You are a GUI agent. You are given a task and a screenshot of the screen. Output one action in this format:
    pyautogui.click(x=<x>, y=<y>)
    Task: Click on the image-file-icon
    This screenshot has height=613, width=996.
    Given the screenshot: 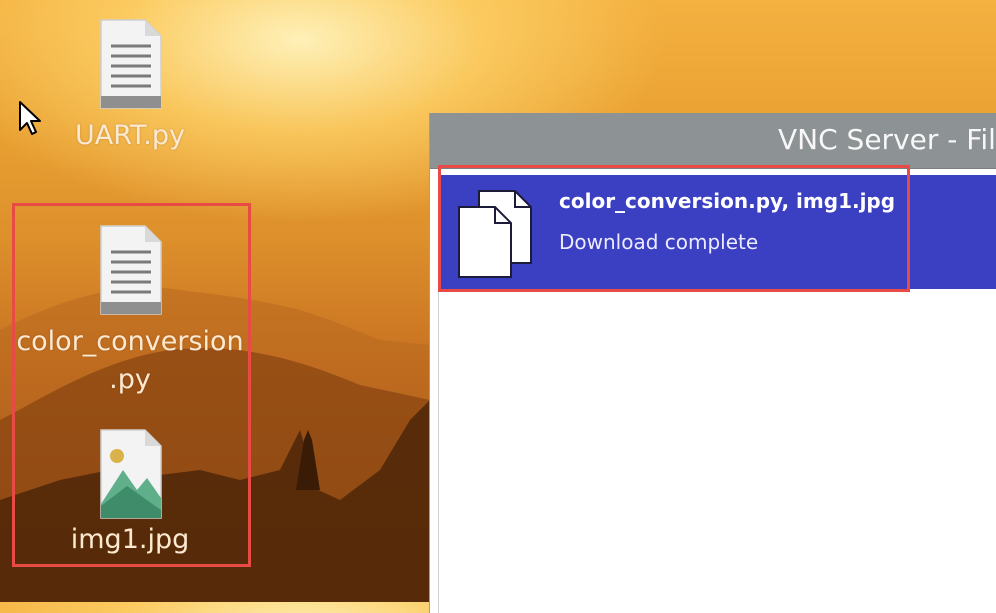 What is the action you would take?
    pyautogui.click(x=130, y=477)
    